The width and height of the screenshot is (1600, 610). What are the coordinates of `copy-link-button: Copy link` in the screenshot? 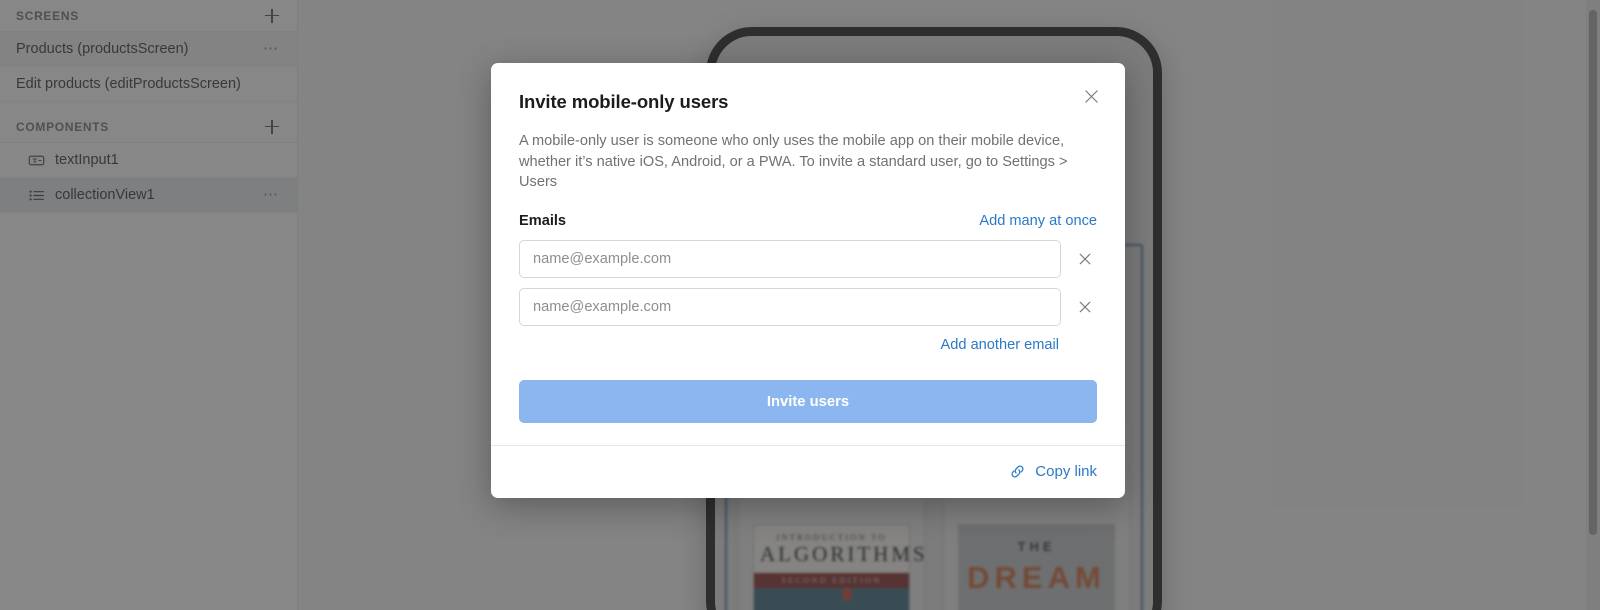 It's located at (1053, 471).